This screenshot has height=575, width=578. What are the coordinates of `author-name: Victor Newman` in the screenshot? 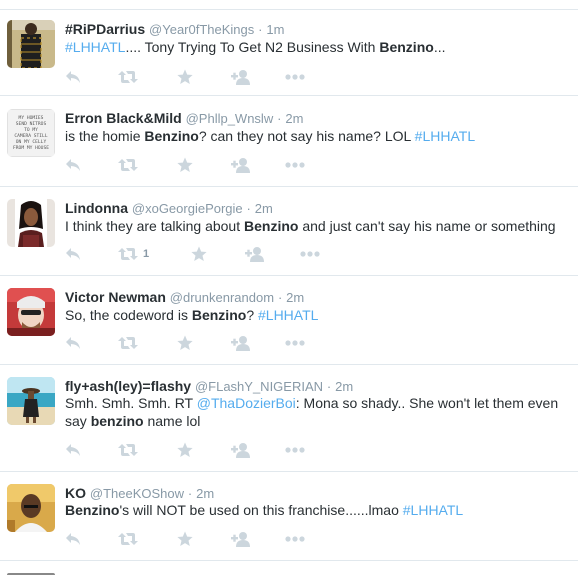 It's located at (115, 297).